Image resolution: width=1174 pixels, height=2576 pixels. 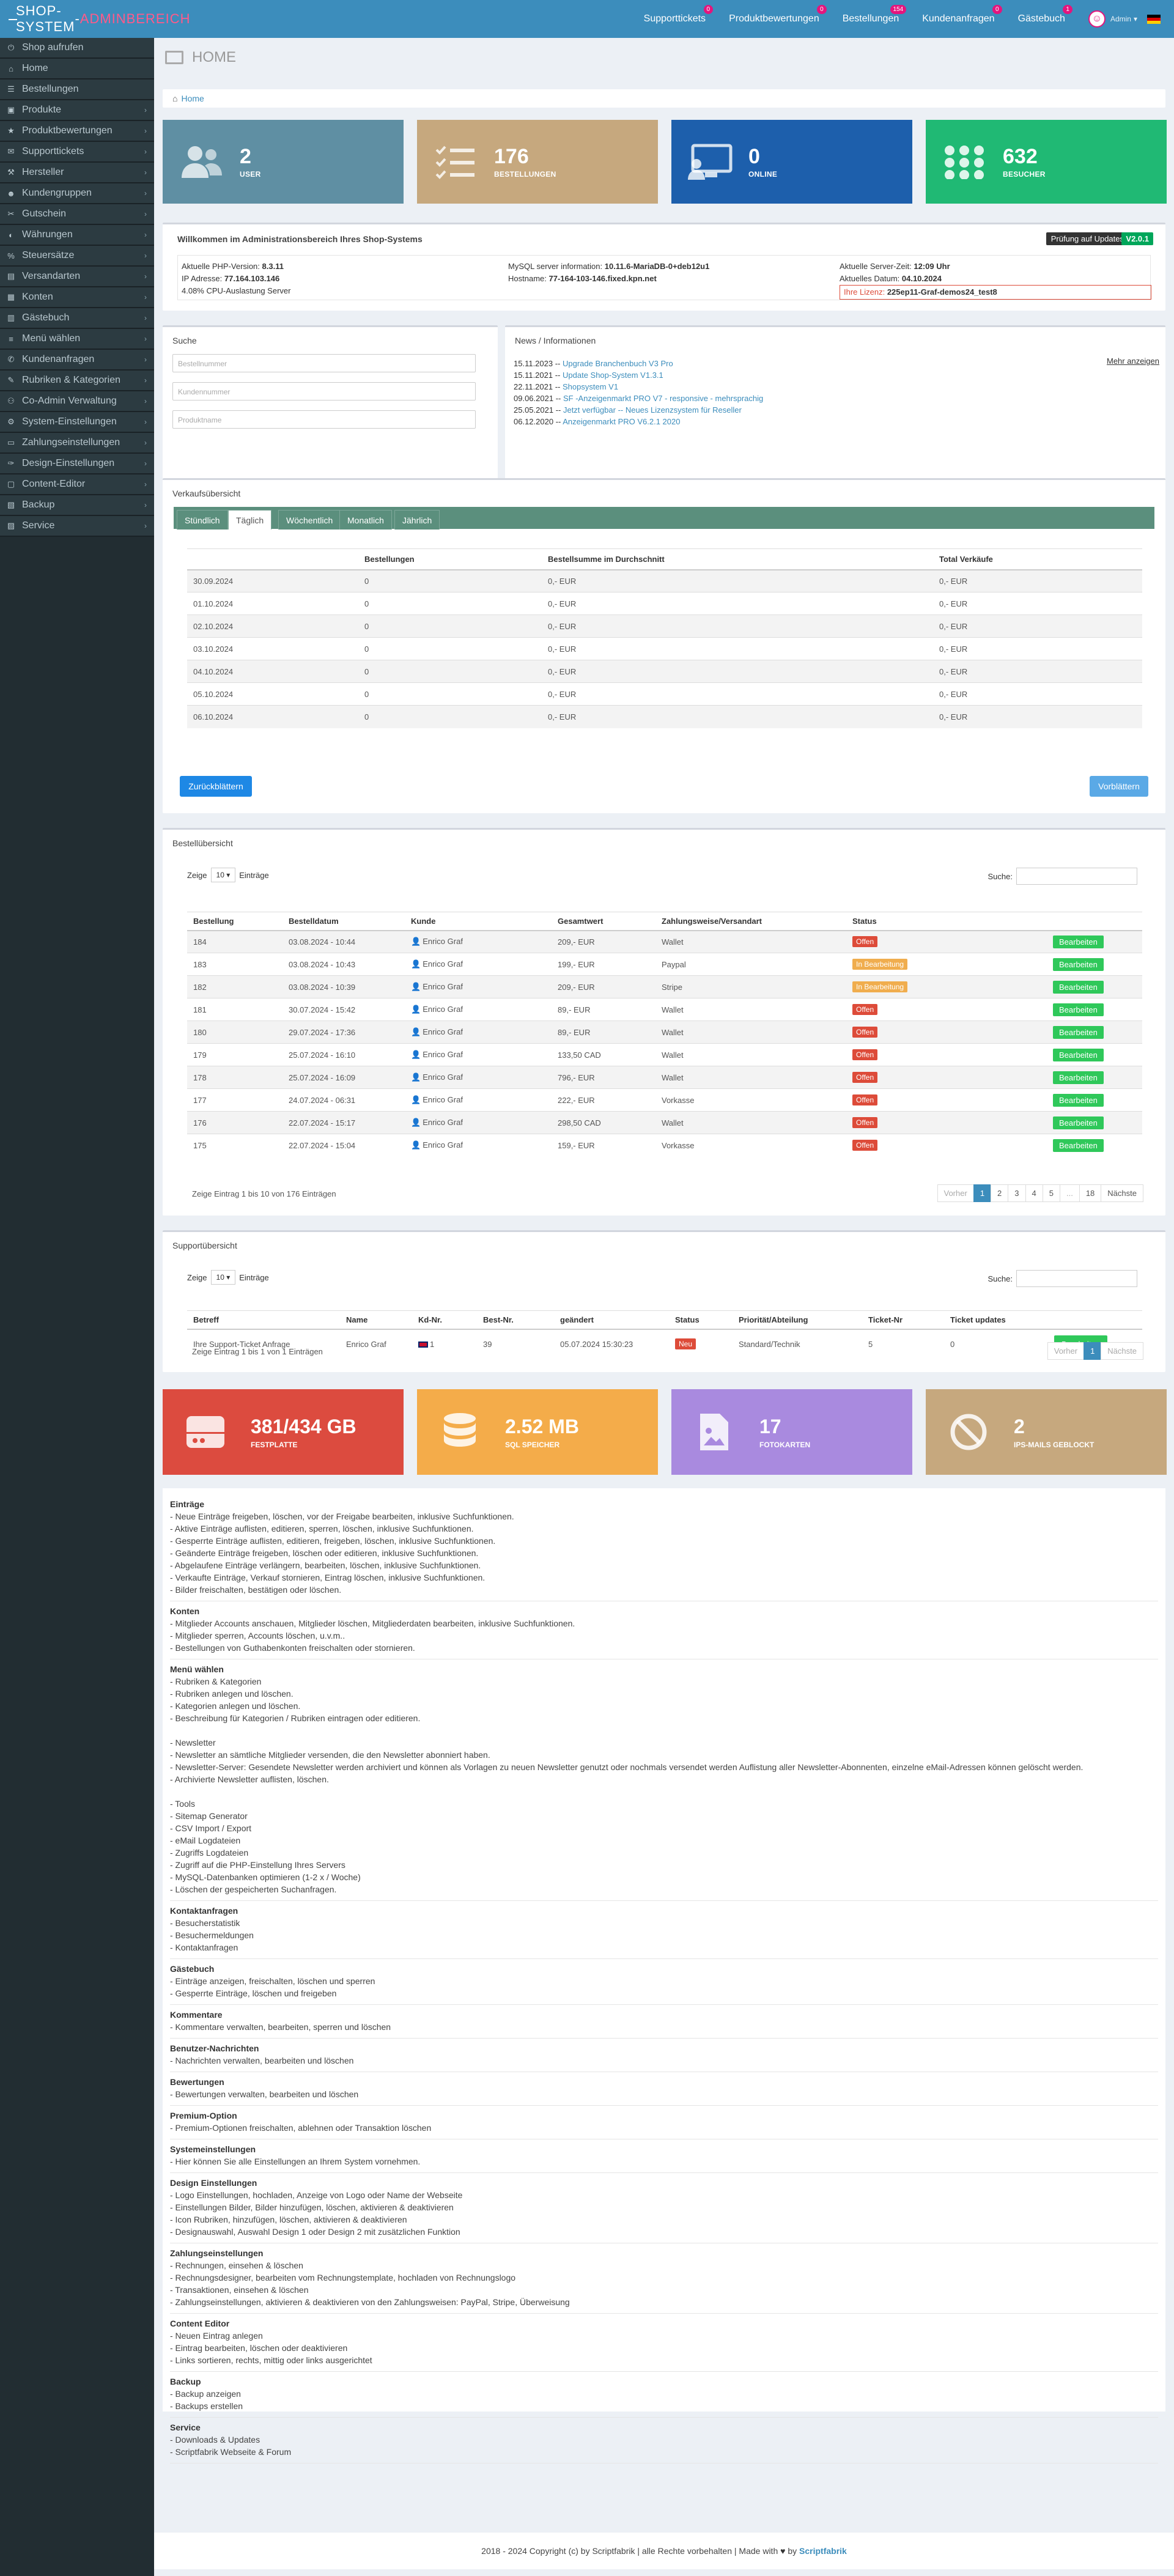 I want to click on page-link: 4, so click(x=1034, y=1193).